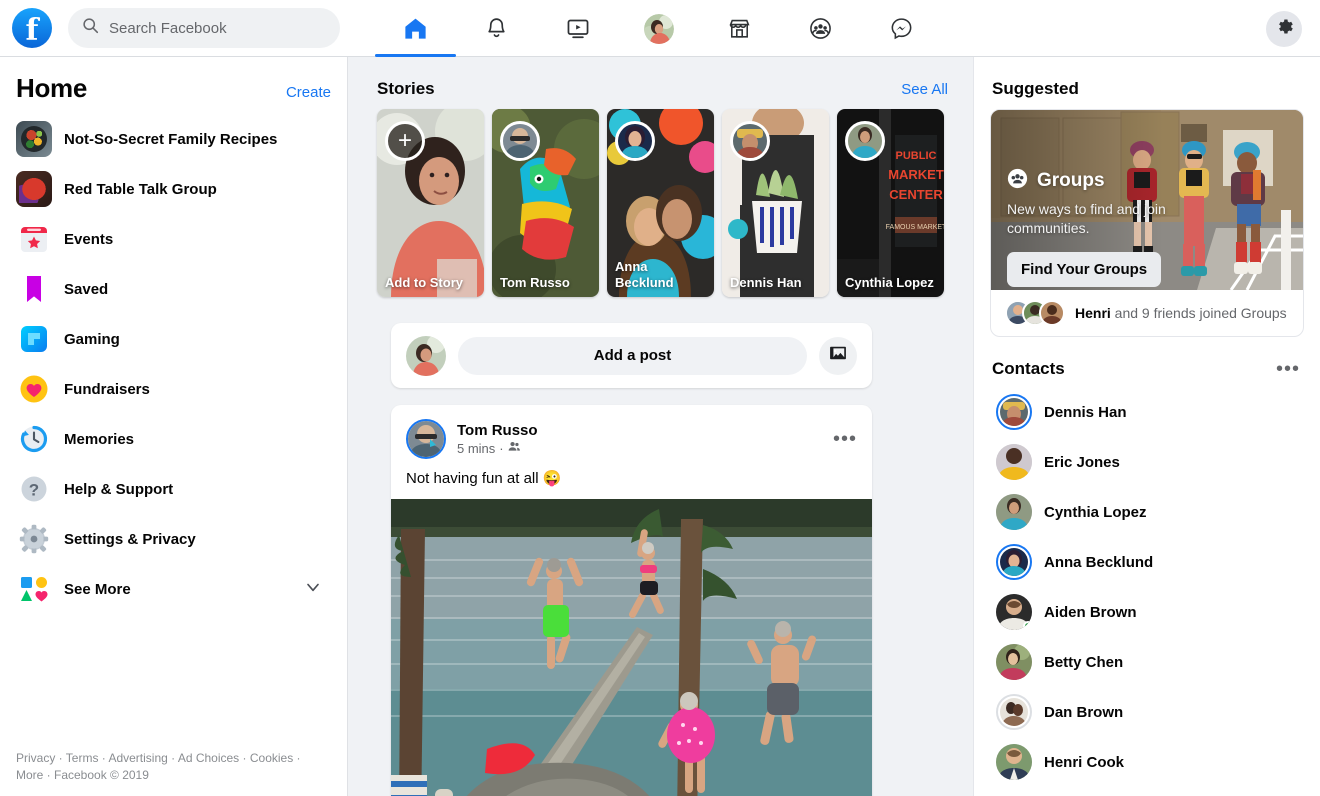 This screenshot has width=1320, height=796. I want to click on groups-footer-text: Henri and 9 friends joined Groups, so click(1181, 313).